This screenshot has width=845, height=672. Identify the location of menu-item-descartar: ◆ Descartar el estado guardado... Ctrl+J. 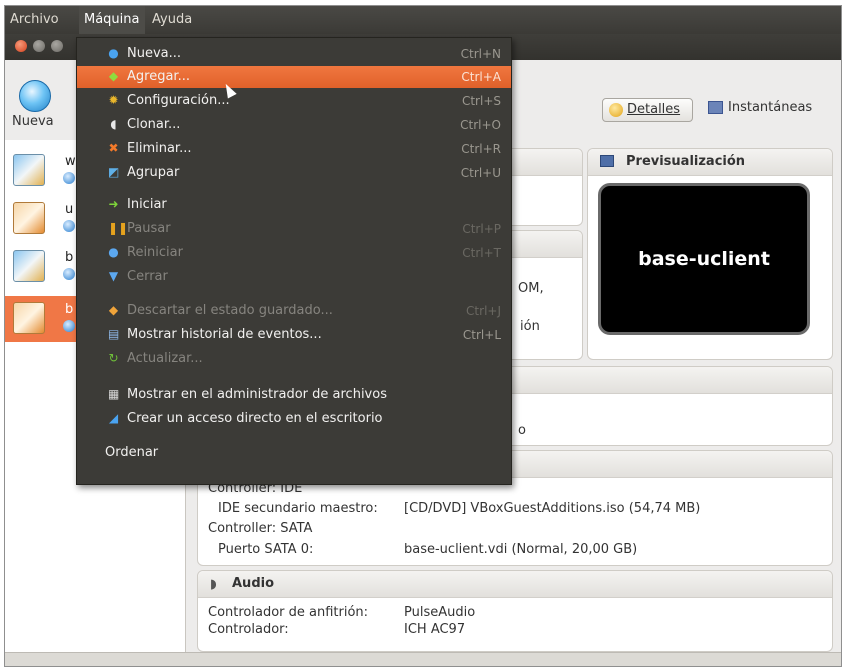
(294, 311).